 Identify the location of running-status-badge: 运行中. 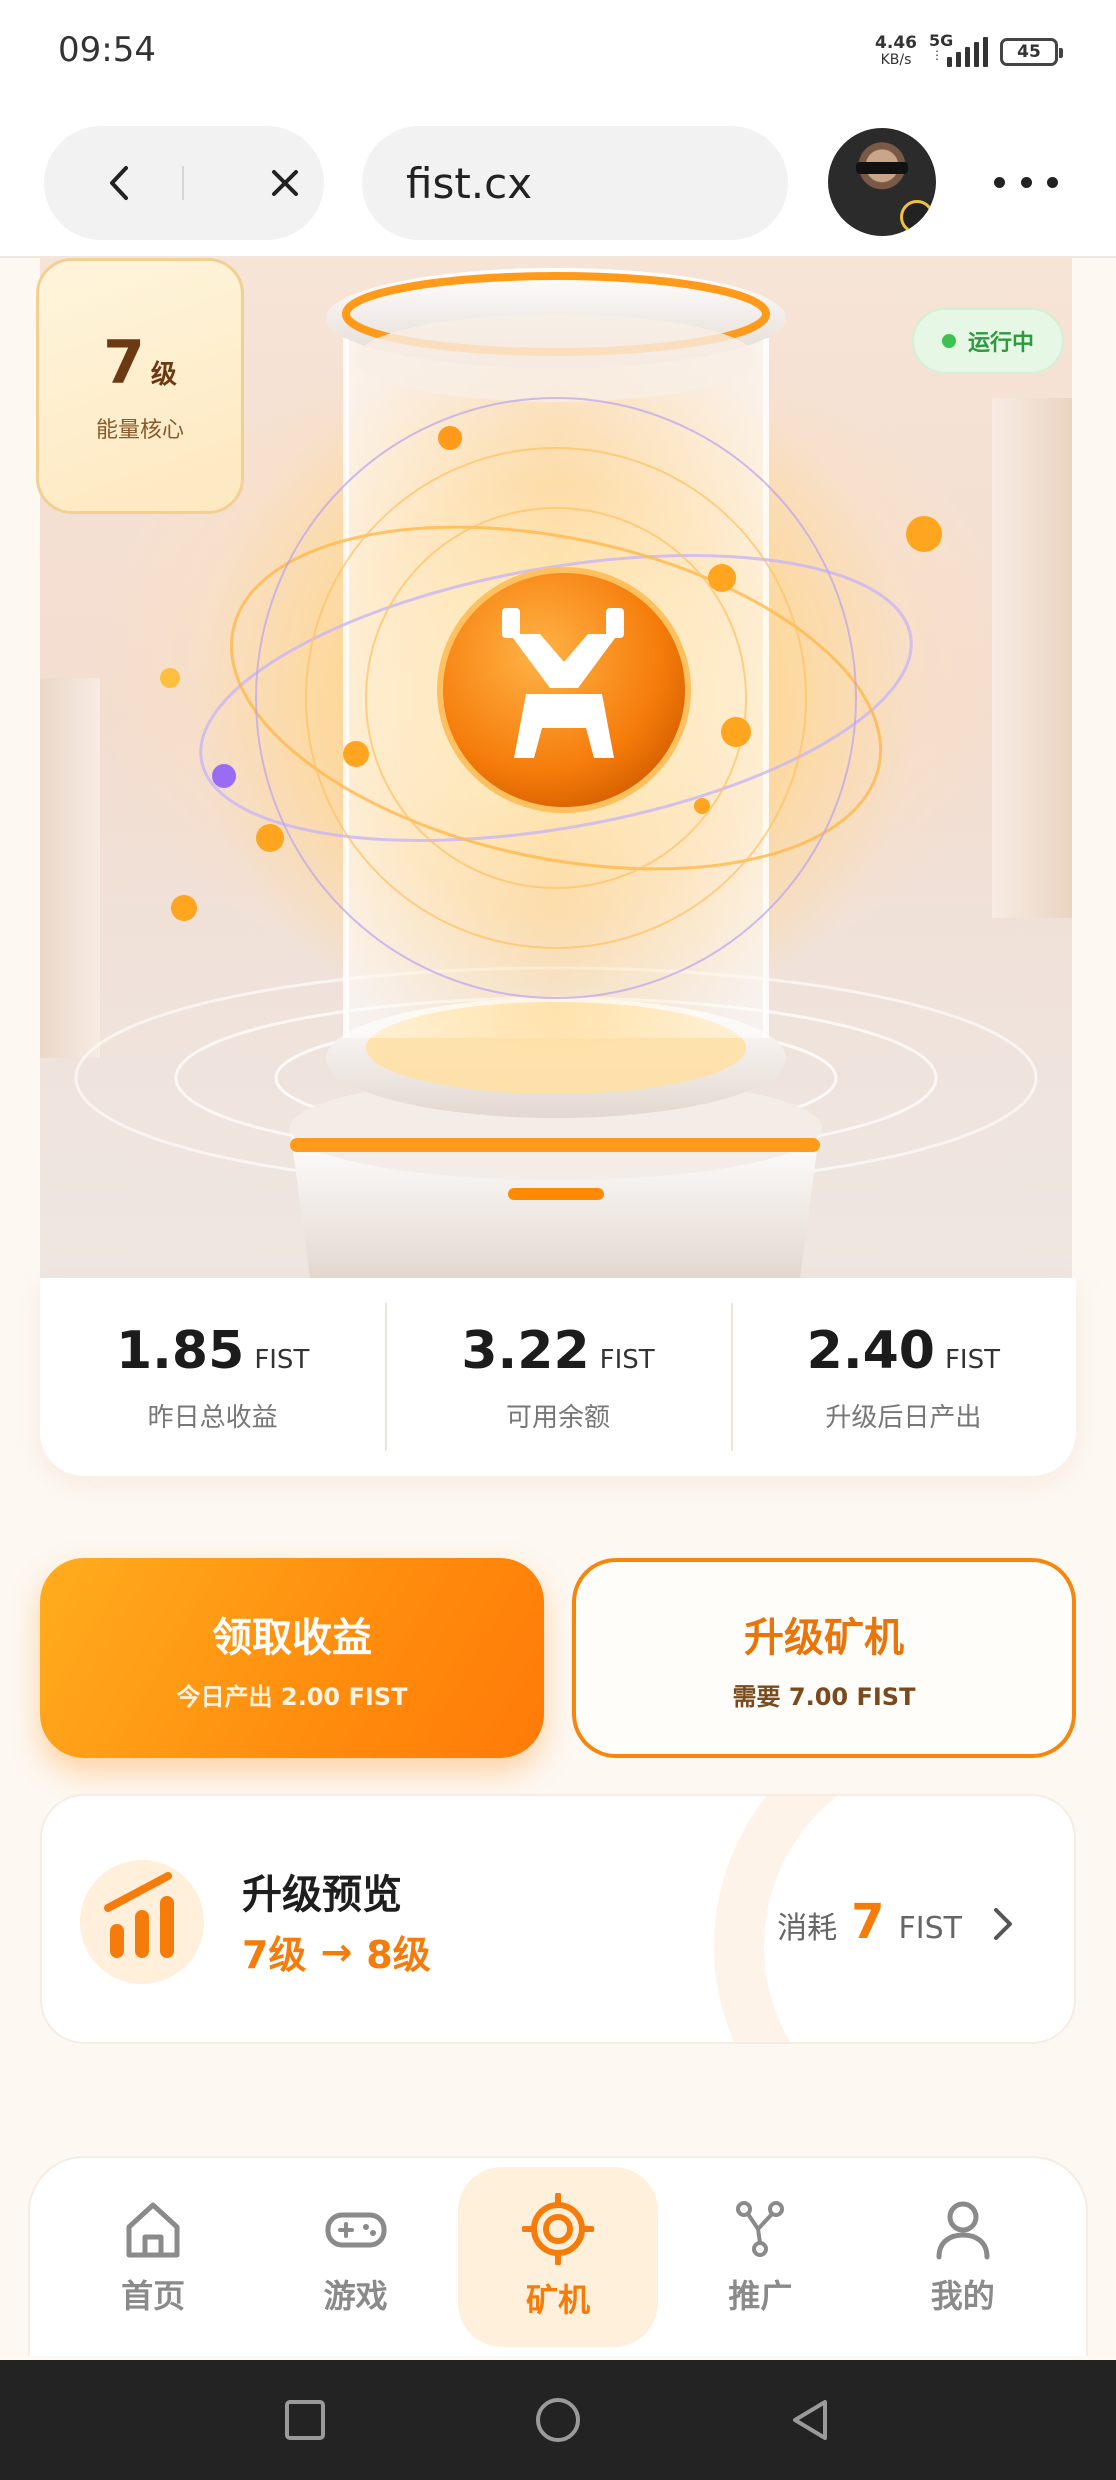
(988, 341).